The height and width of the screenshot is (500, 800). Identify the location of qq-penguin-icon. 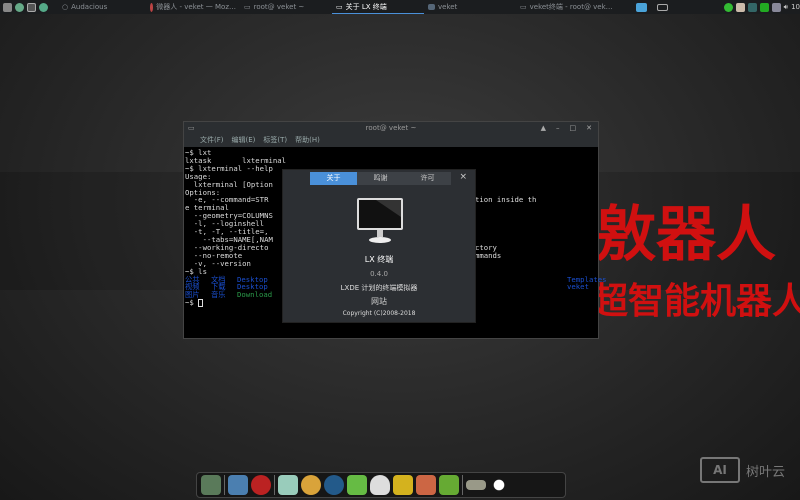
(380, 485).